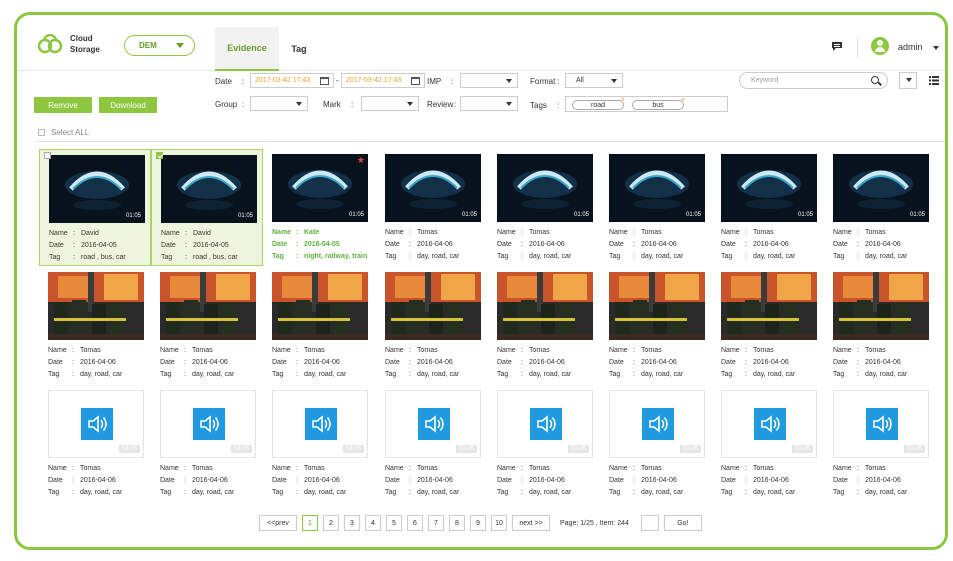 The width and height of the screenshot is (953, 561). What do you see at coordinates (489, 103) in the screenshot?
I see `review-select` at bounding box center [489, 103].